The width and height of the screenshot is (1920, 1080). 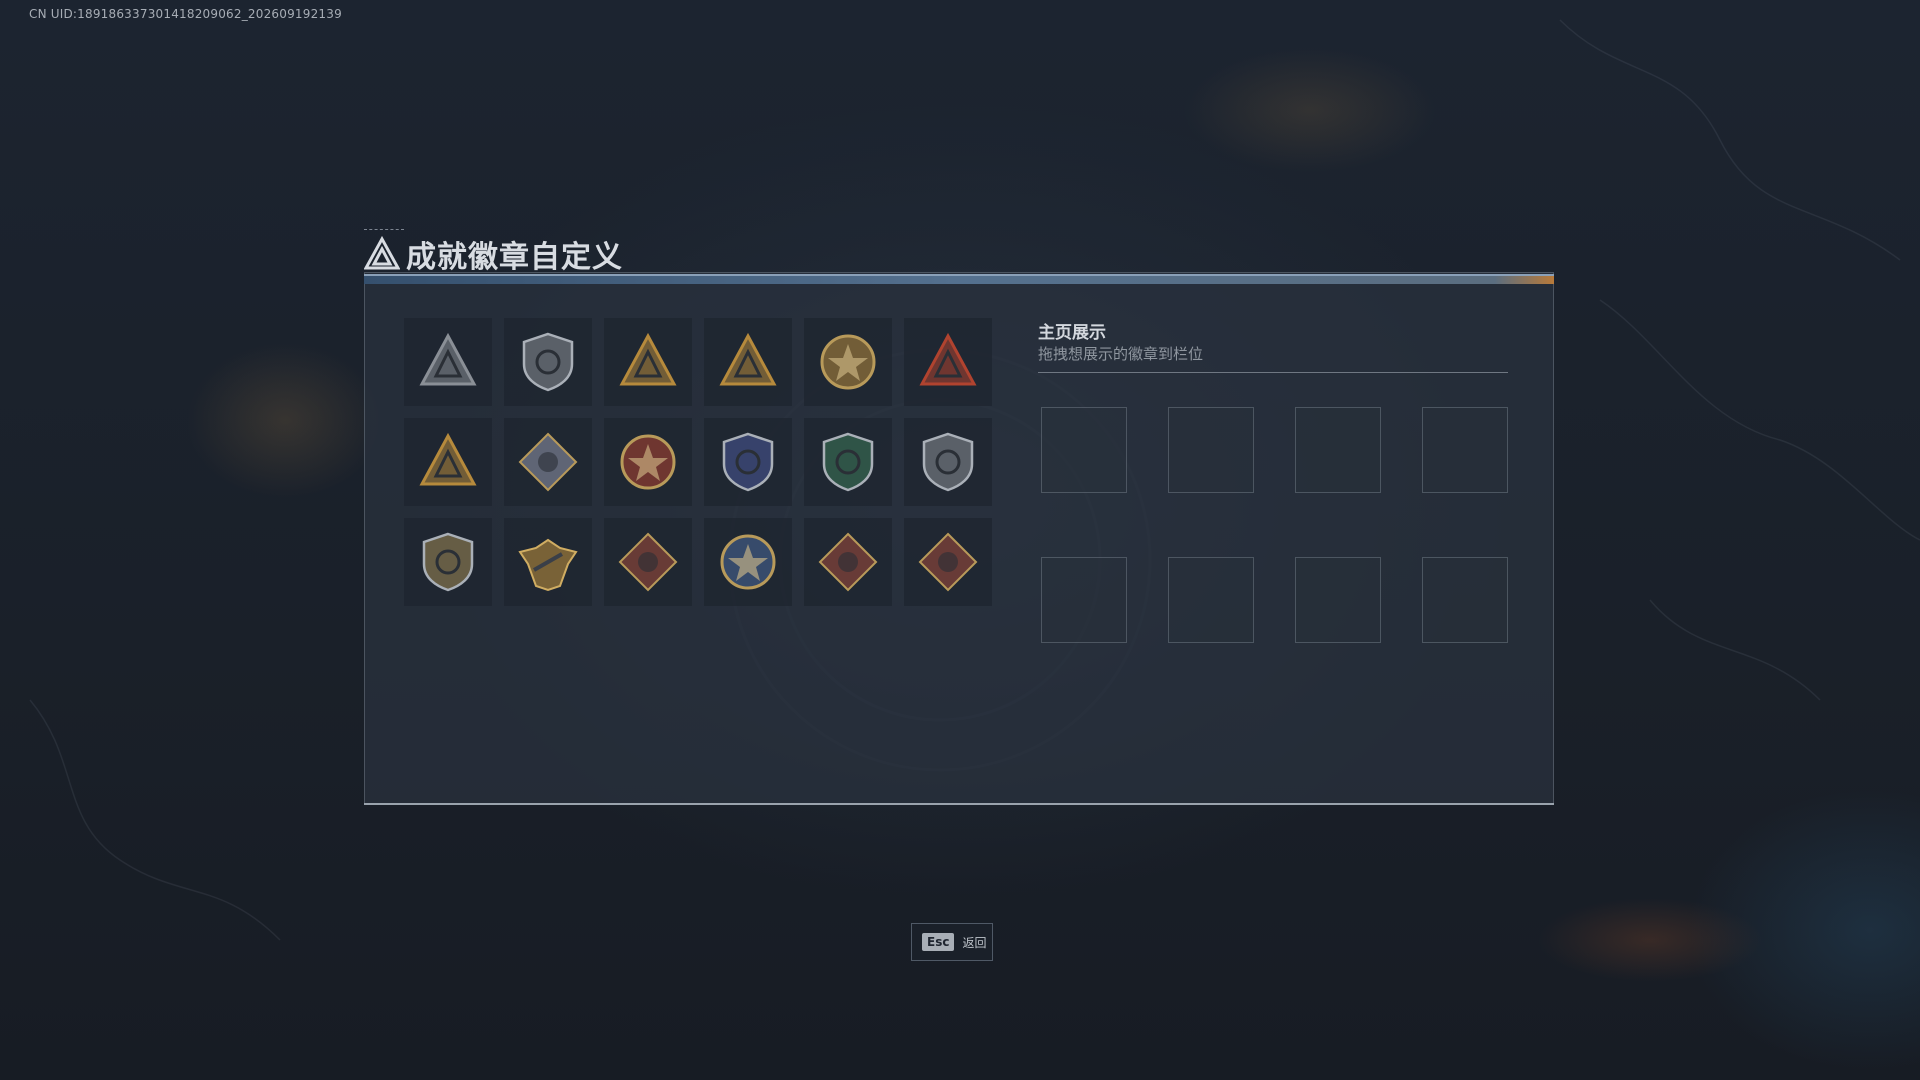 I want to click on sb-triangle-badge-icon, so click(x=648, y=359).